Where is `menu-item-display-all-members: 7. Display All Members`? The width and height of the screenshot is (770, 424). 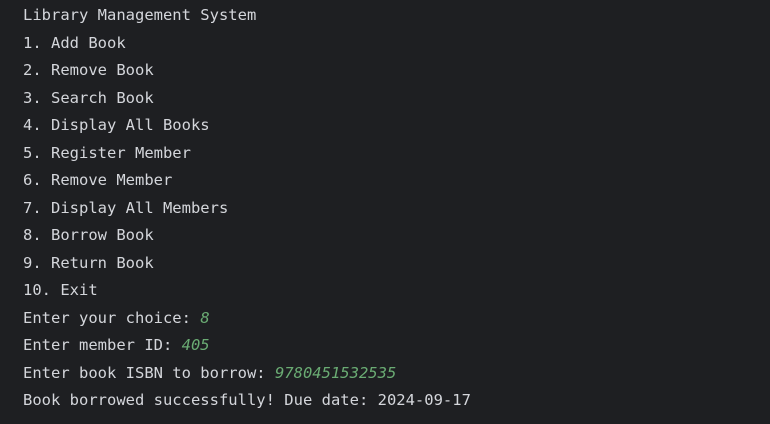
menu-item-display-all-members: 7. Display All Members is located at coordinates (126, 207).